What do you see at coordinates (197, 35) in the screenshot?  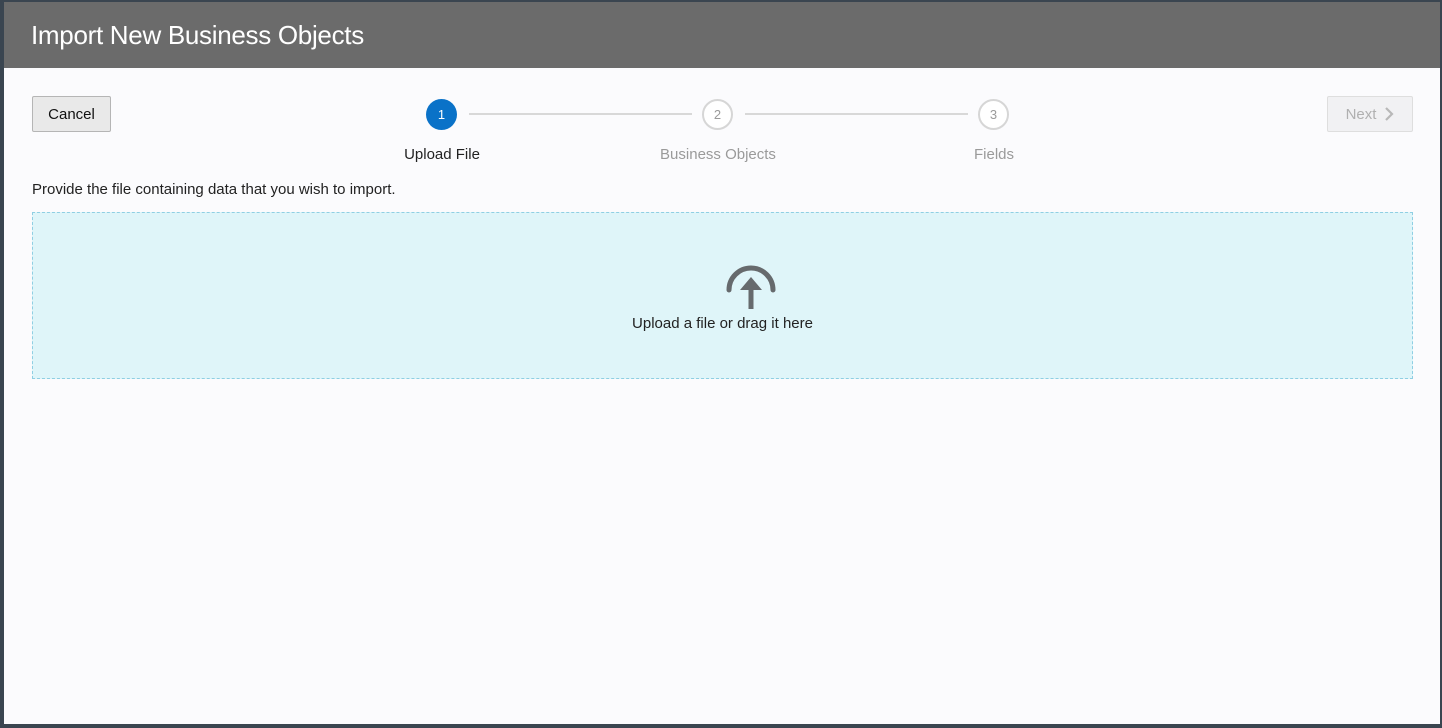 I see `dialog-title: Import New Business Objects` at bounding box center [197, 35].